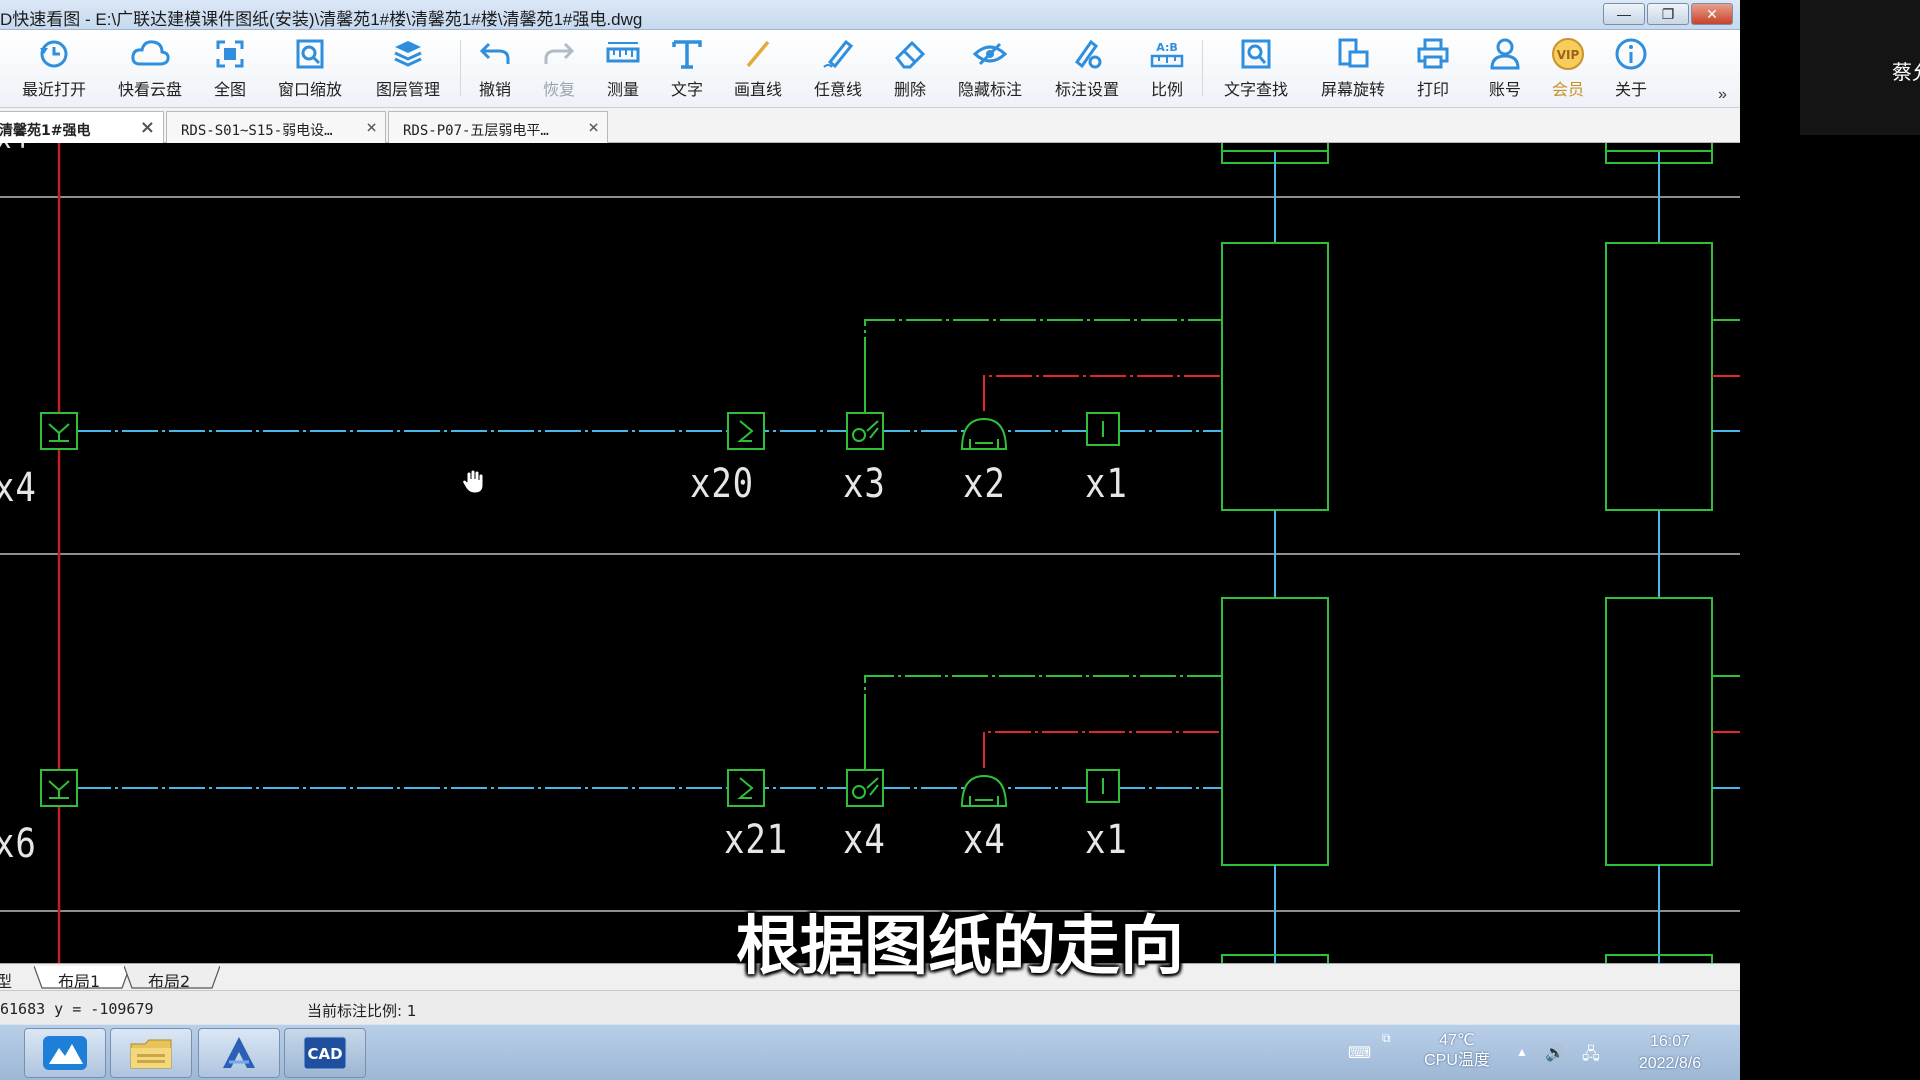 The image size is (1920, 1080). What do you see at coordinates (722, 484) in the screenshot?
I see `row1-multiplier-switch: x20` at bounding box center [722, 484].